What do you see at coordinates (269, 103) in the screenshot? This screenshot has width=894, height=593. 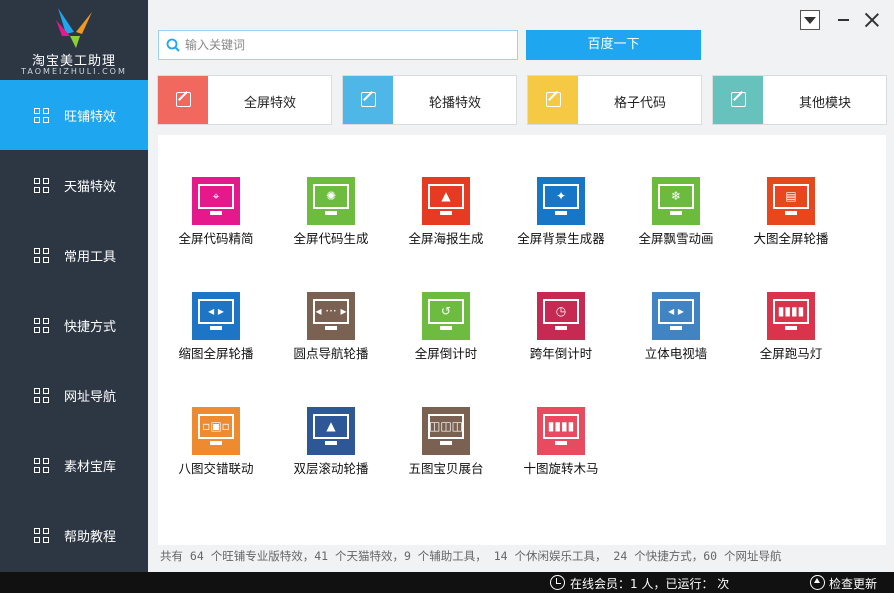 I see `category-label: 全屏特效` at bounding box center [269, 103].